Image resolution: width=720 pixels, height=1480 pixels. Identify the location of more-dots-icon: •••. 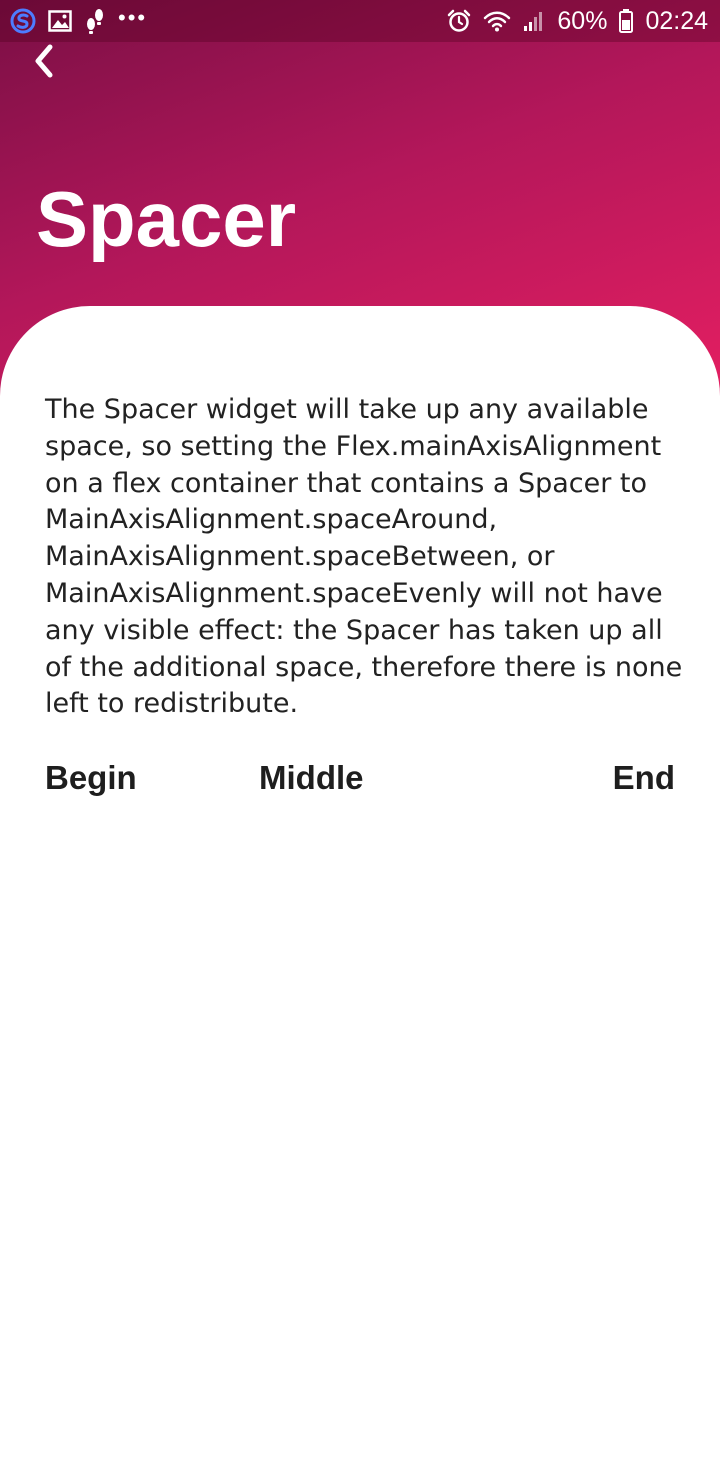
(133, 17).